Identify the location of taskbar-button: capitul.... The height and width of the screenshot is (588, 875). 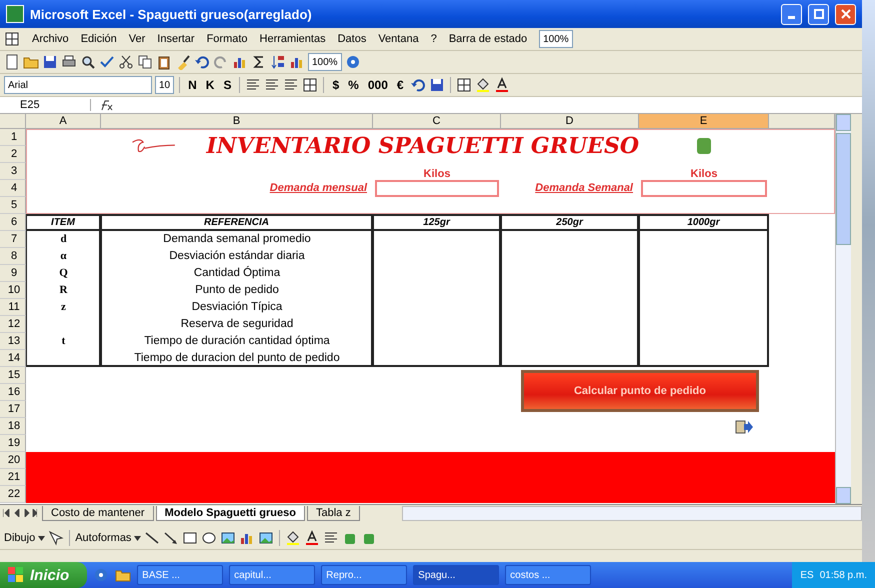
(272, 575).